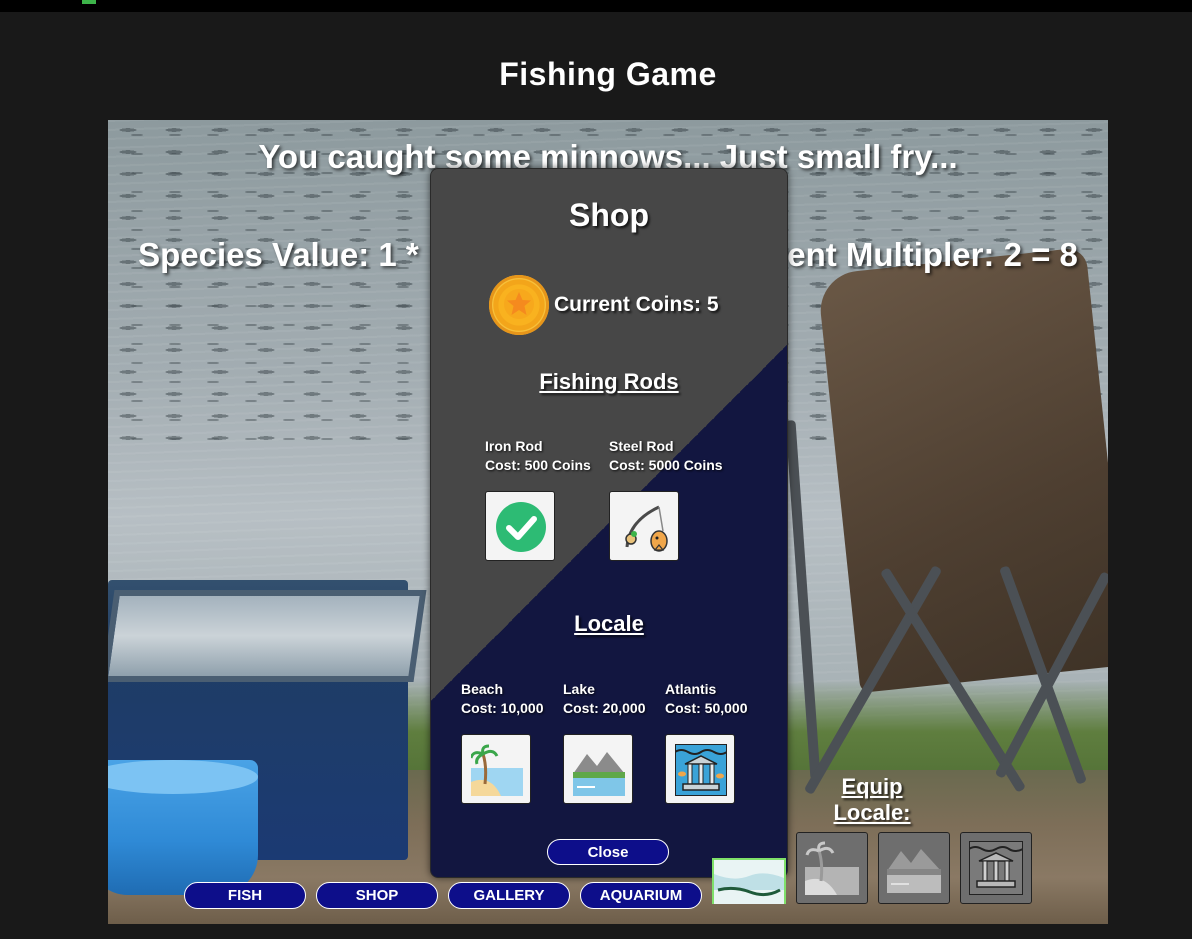 The height and width of the screenshot is (939, 1192). What do you see at coordinates (609, 215) in the screenshot?
I see `shop-title: Shop` at bounding box center [609, 215].